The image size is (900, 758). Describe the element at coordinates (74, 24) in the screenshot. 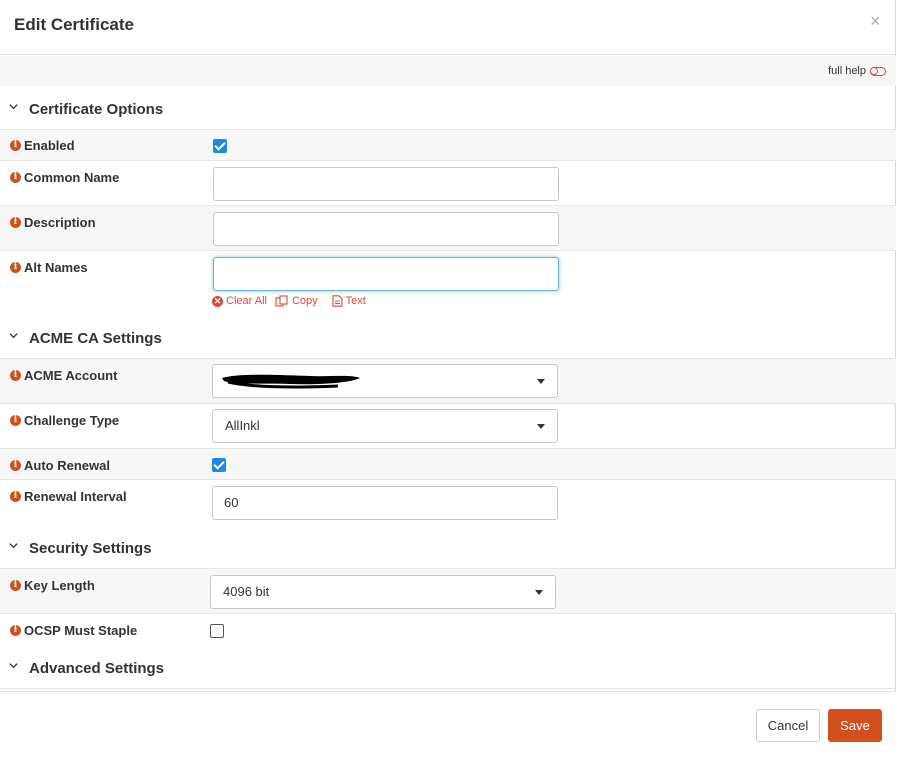

I see `dialog-title: Edit Certificate` at that location.